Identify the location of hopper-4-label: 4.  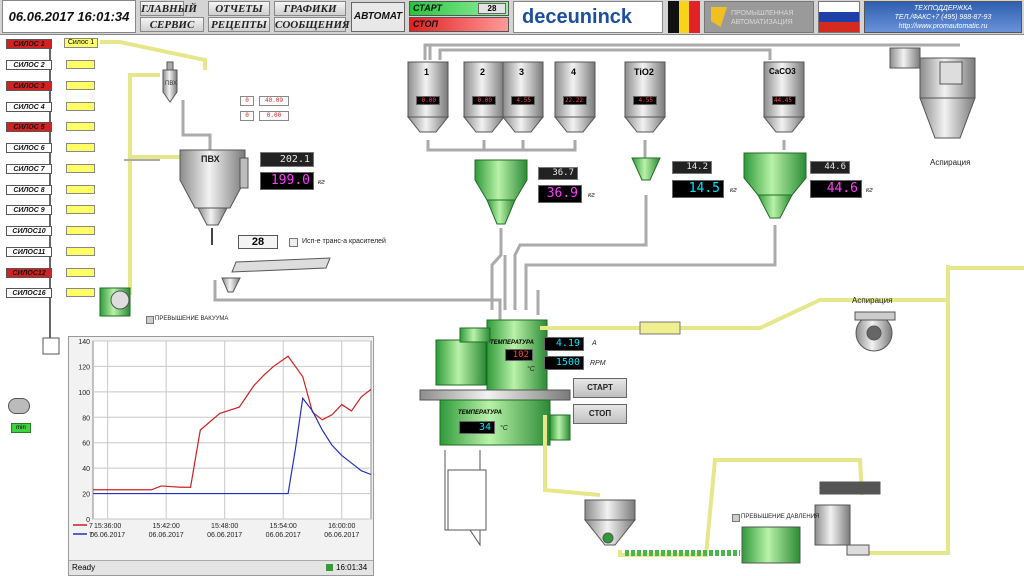
(574, 72).